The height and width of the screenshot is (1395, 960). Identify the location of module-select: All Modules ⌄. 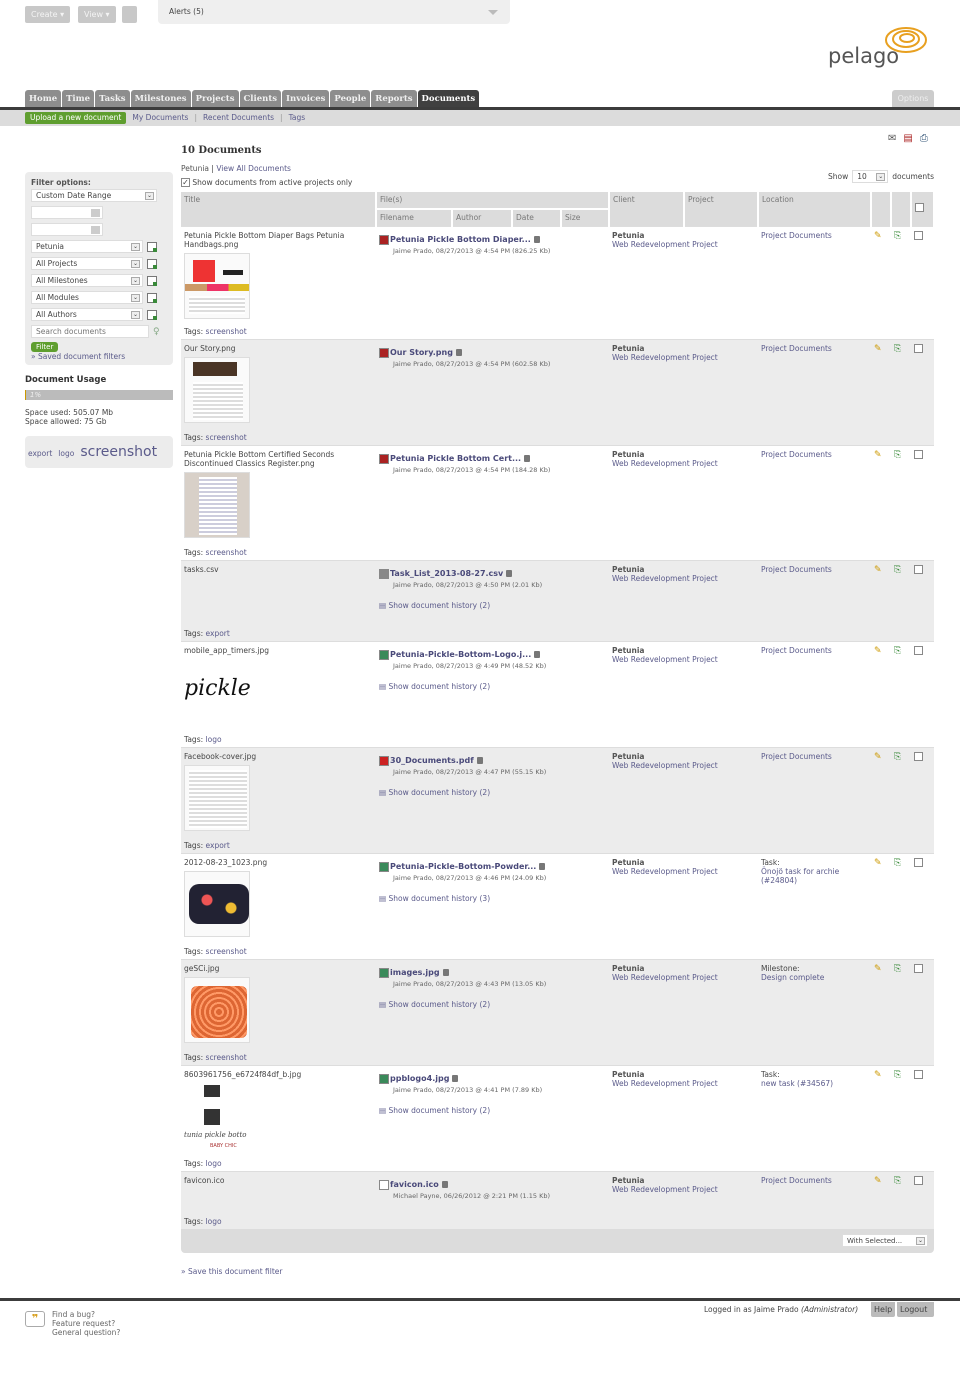
(87, 297).